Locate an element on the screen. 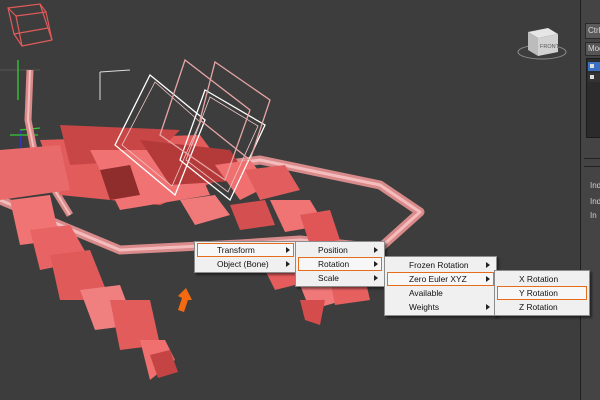 Image resolution: width=600 pixels, height=400 pixels. menu-item-label: Frozen Rotation is located at coordinates (439, 265).